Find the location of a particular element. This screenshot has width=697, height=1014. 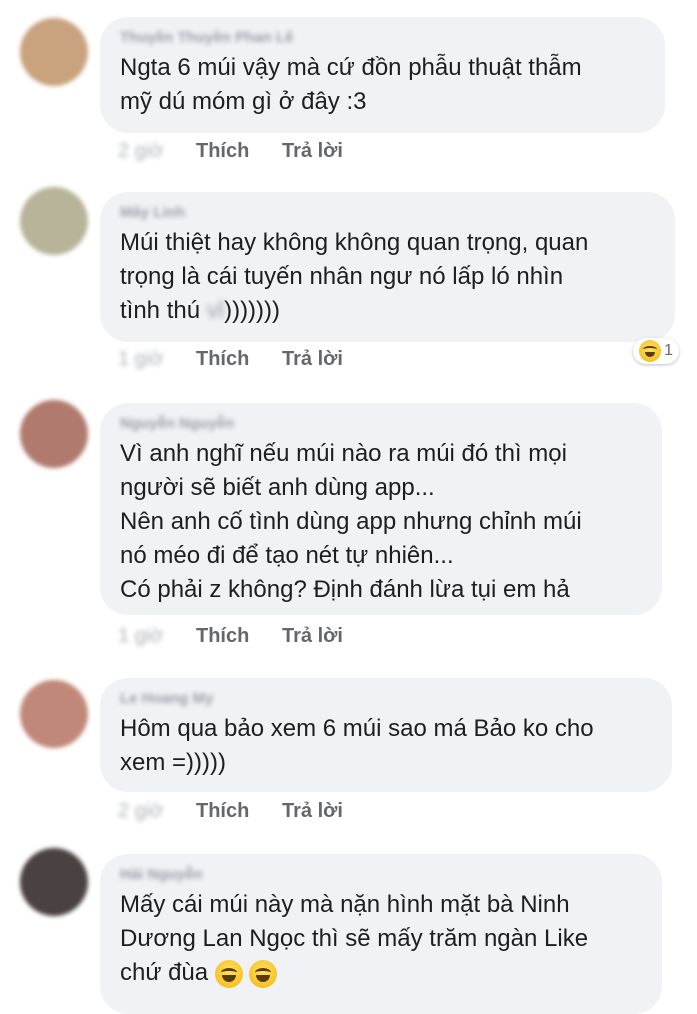

comment-author: Hải Nguyễn is located at coordinates (381, 875).